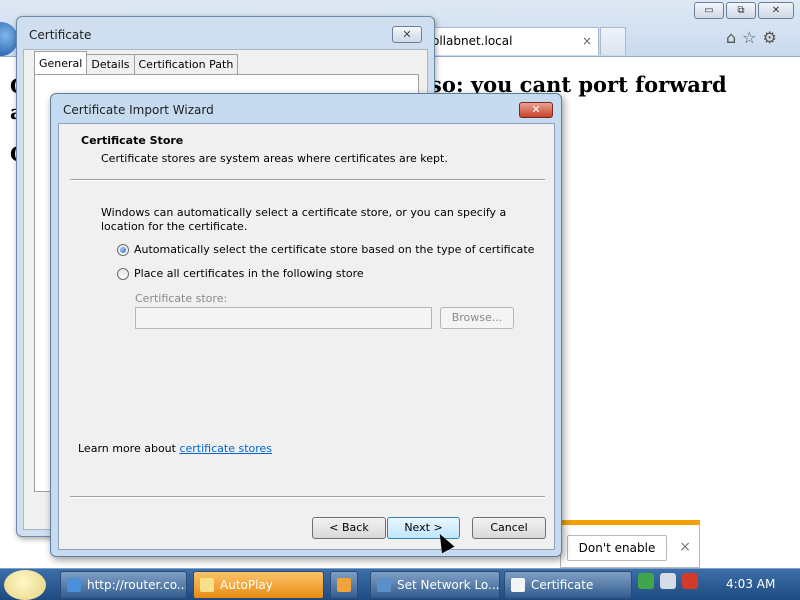  Describe the element at coordinates (181, 298) in the screenshot. I see `certificate-store-label: Certificate store:` at that location.